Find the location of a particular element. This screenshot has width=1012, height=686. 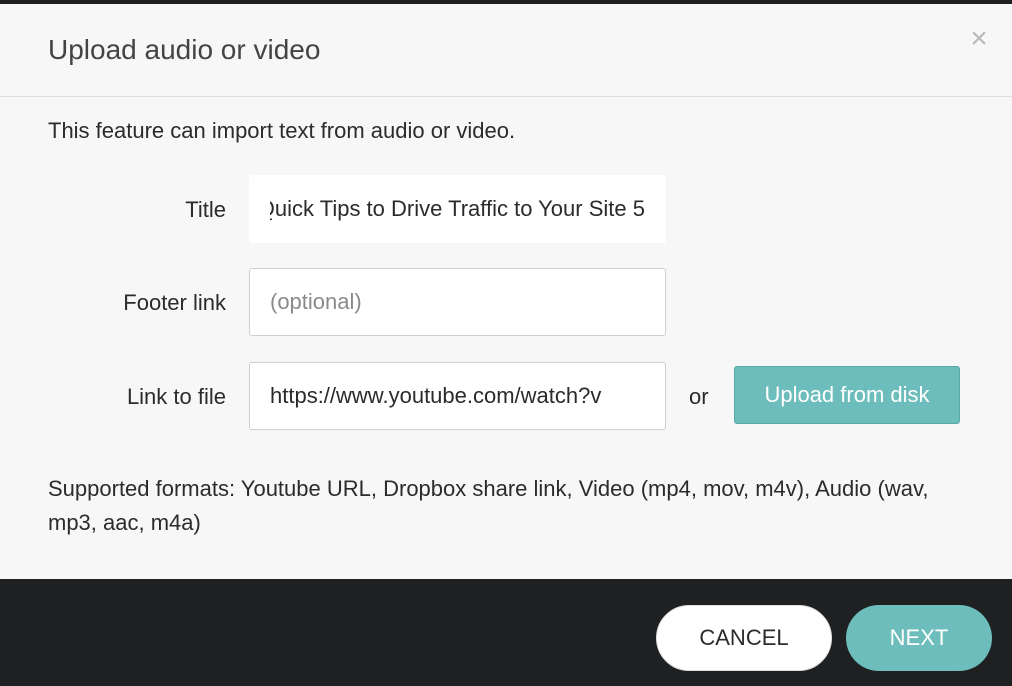

title-input is located at coordinates (457, 209).